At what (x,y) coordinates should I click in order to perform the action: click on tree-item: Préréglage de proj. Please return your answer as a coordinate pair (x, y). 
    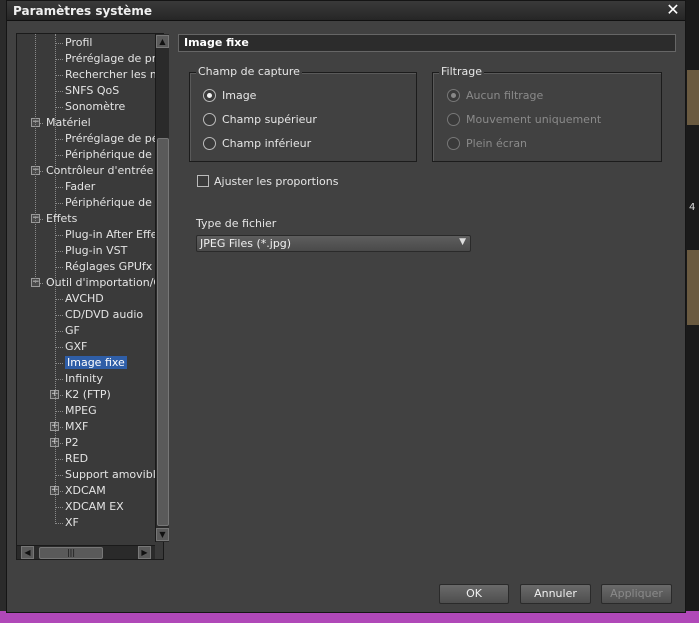
    Looking at the image, I should click on (114, 59).